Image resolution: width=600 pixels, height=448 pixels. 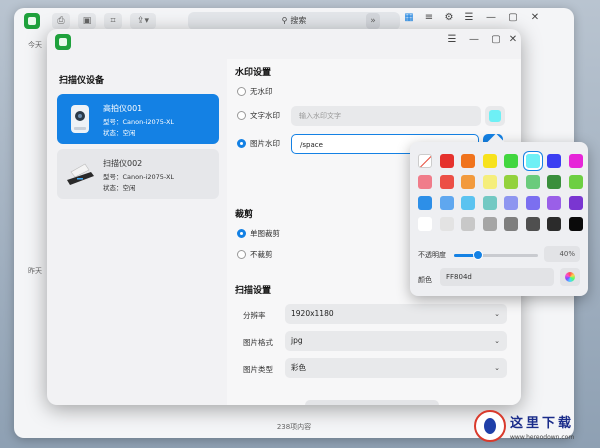 What do you see at coordinates (80, 174) in the screenshot?
I see `scanner-icon` at bounding box center [80, 174].